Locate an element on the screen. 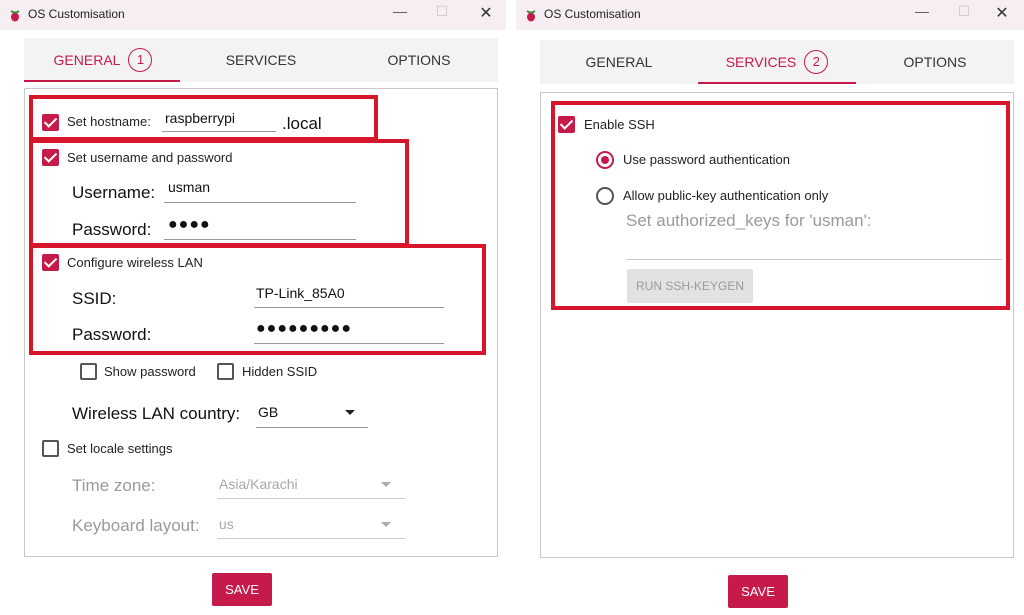 The height and width of the screenshot is (615, 1024). username-label: Username: is located at coordinates (114, 192).